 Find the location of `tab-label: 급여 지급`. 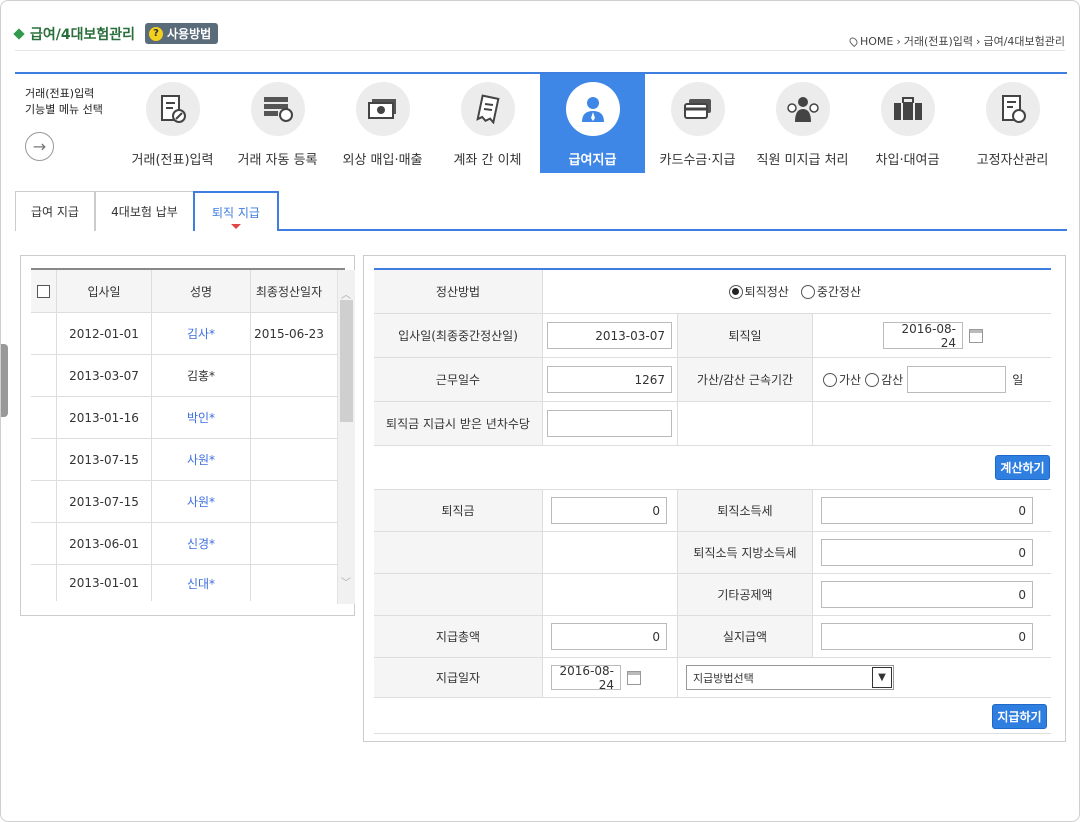

tab-label: 급여 지급 is located at coordinates (55, 212).